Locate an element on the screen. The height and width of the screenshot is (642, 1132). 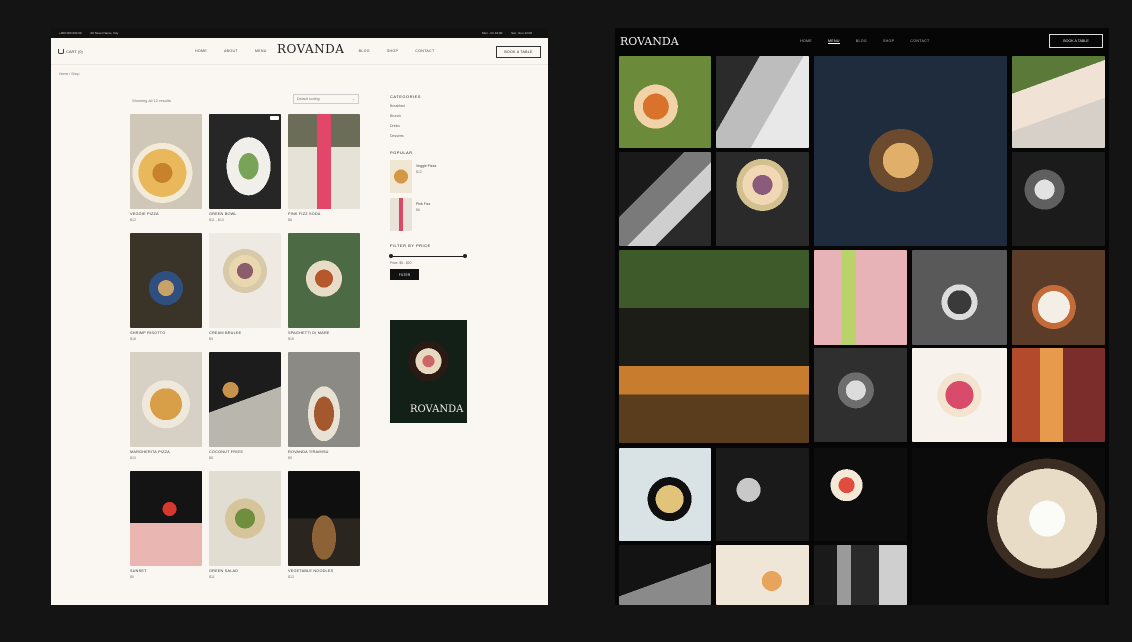
nav-links: HOME MENU BLOG SHOP CONTACT is located at coordinates (865, 41).